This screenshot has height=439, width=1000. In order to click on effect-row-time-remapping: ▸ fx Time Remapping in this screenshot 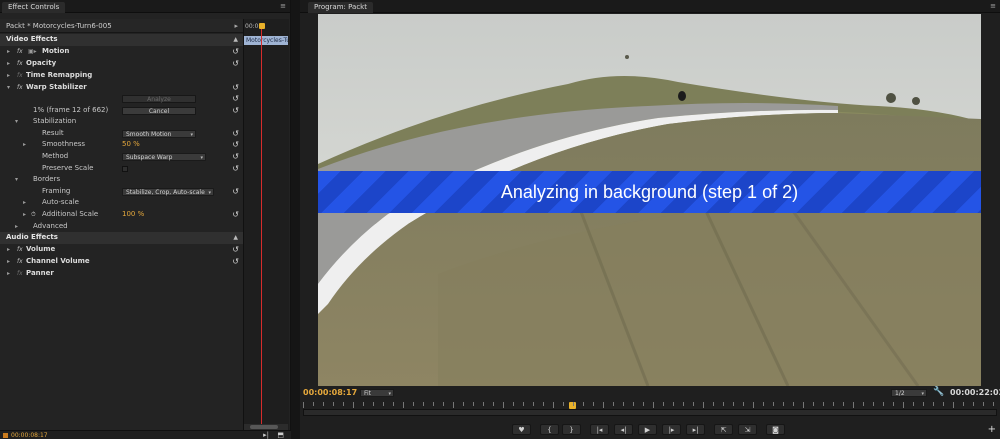, I will do `click(121, 76)`.